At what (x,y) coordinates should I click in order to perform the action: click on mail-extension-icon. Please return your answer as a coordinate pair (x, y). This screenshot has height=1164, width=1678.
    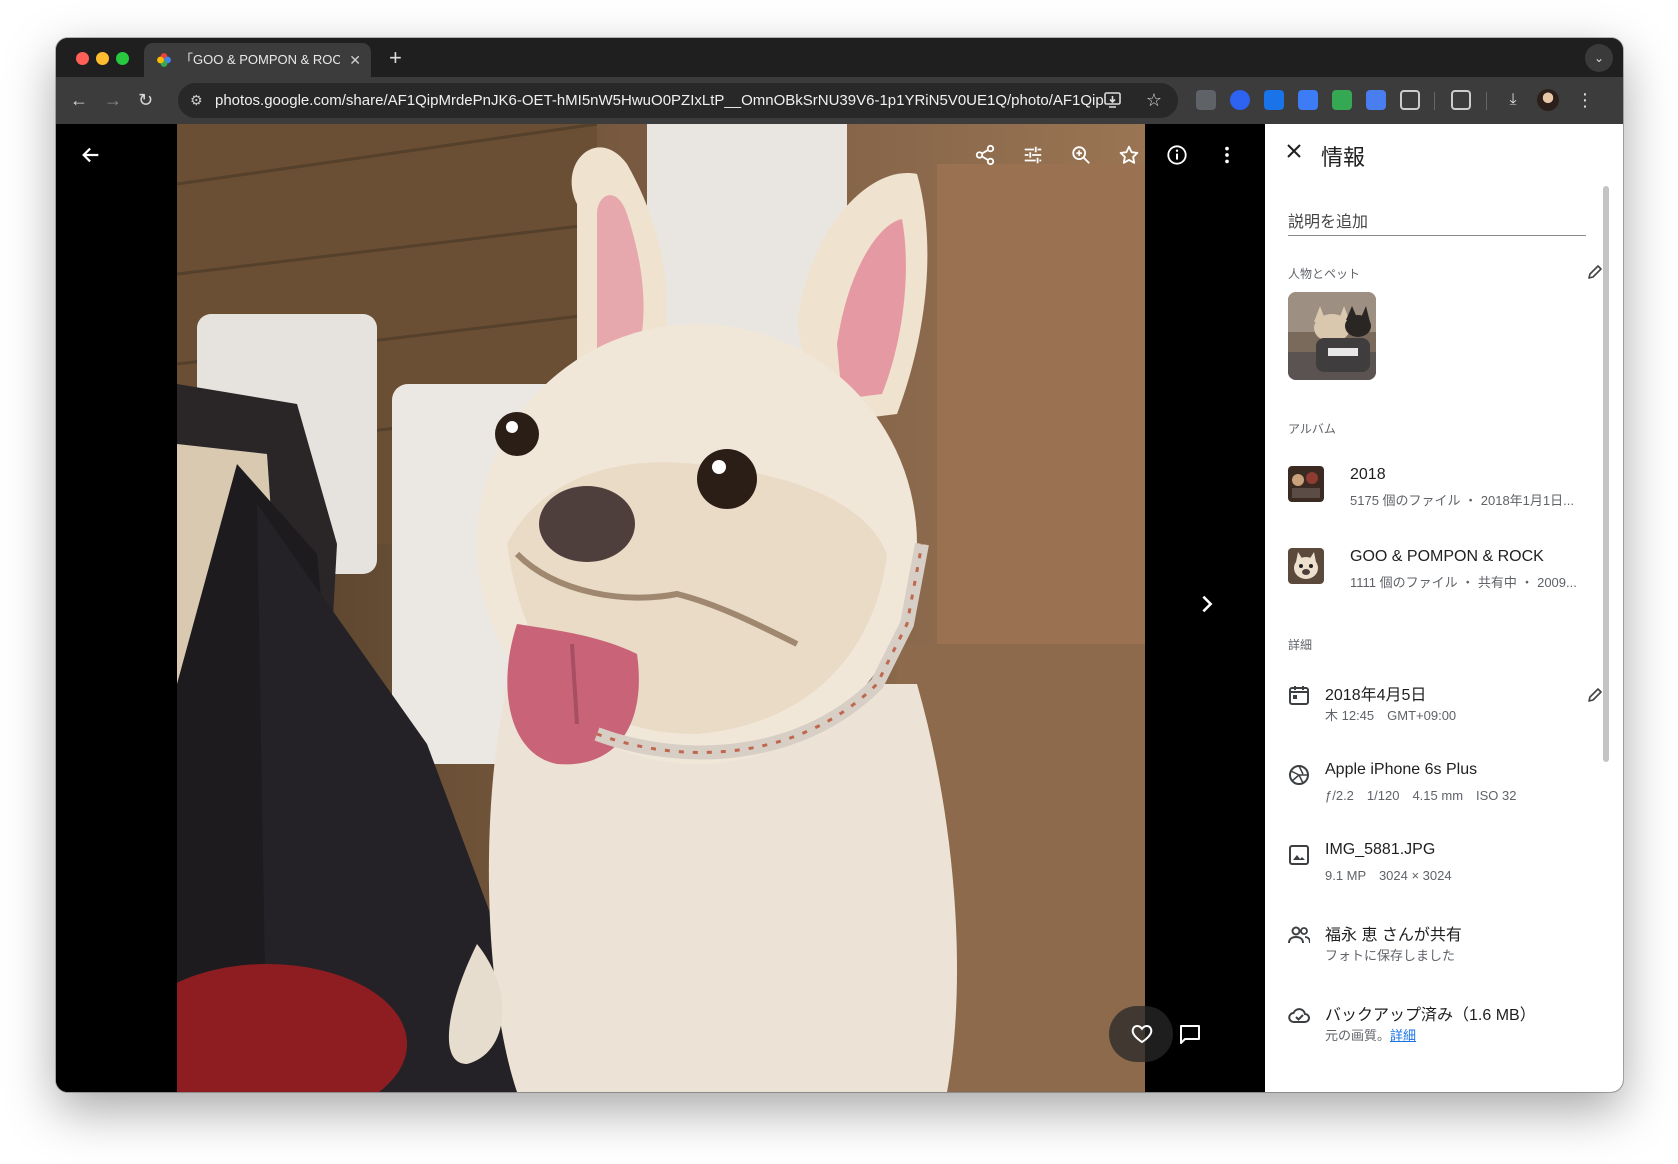
    Looking at the image, I should click on (1376, 100).